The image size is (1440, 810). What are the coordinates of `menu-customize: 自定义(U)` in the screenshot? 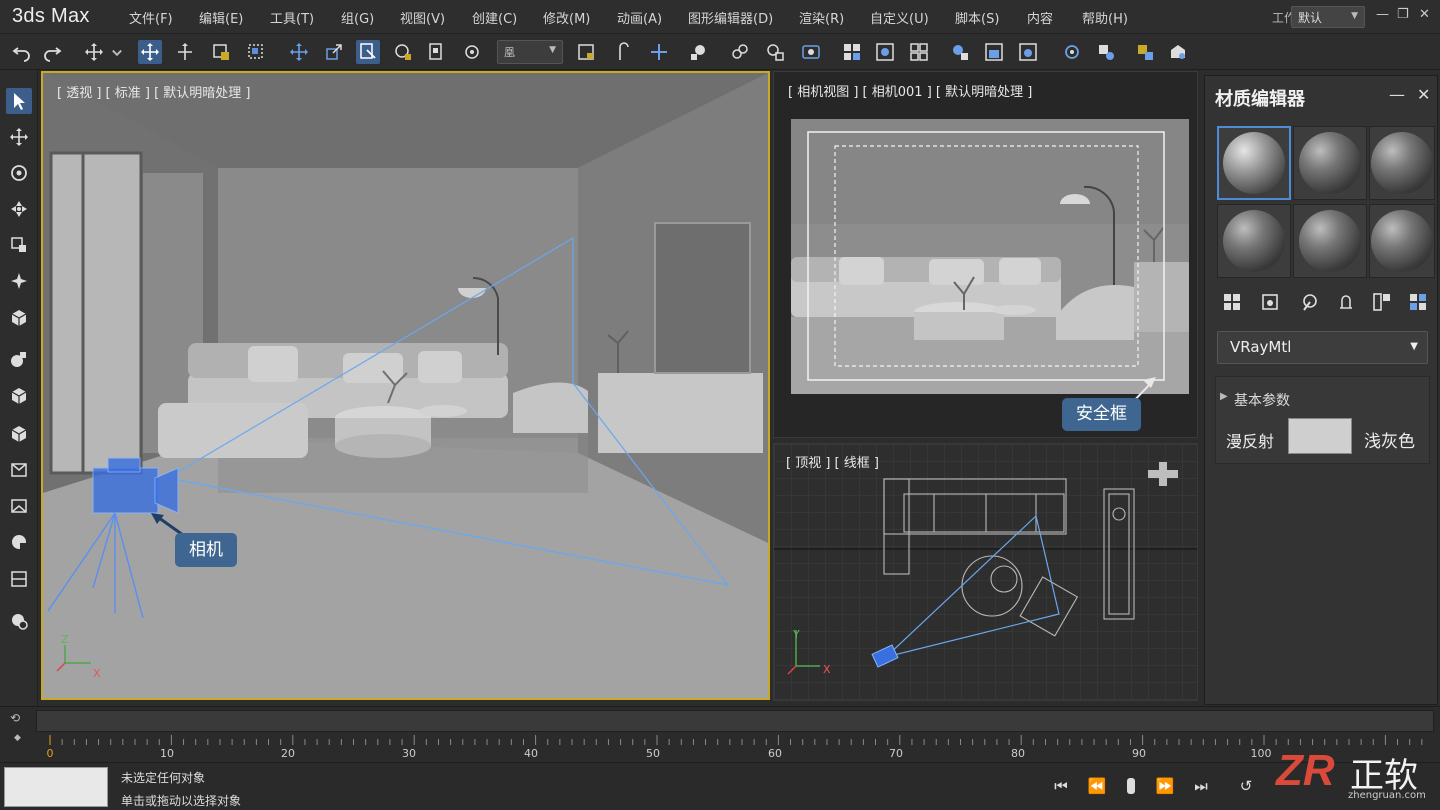 It's located at (899, 17).